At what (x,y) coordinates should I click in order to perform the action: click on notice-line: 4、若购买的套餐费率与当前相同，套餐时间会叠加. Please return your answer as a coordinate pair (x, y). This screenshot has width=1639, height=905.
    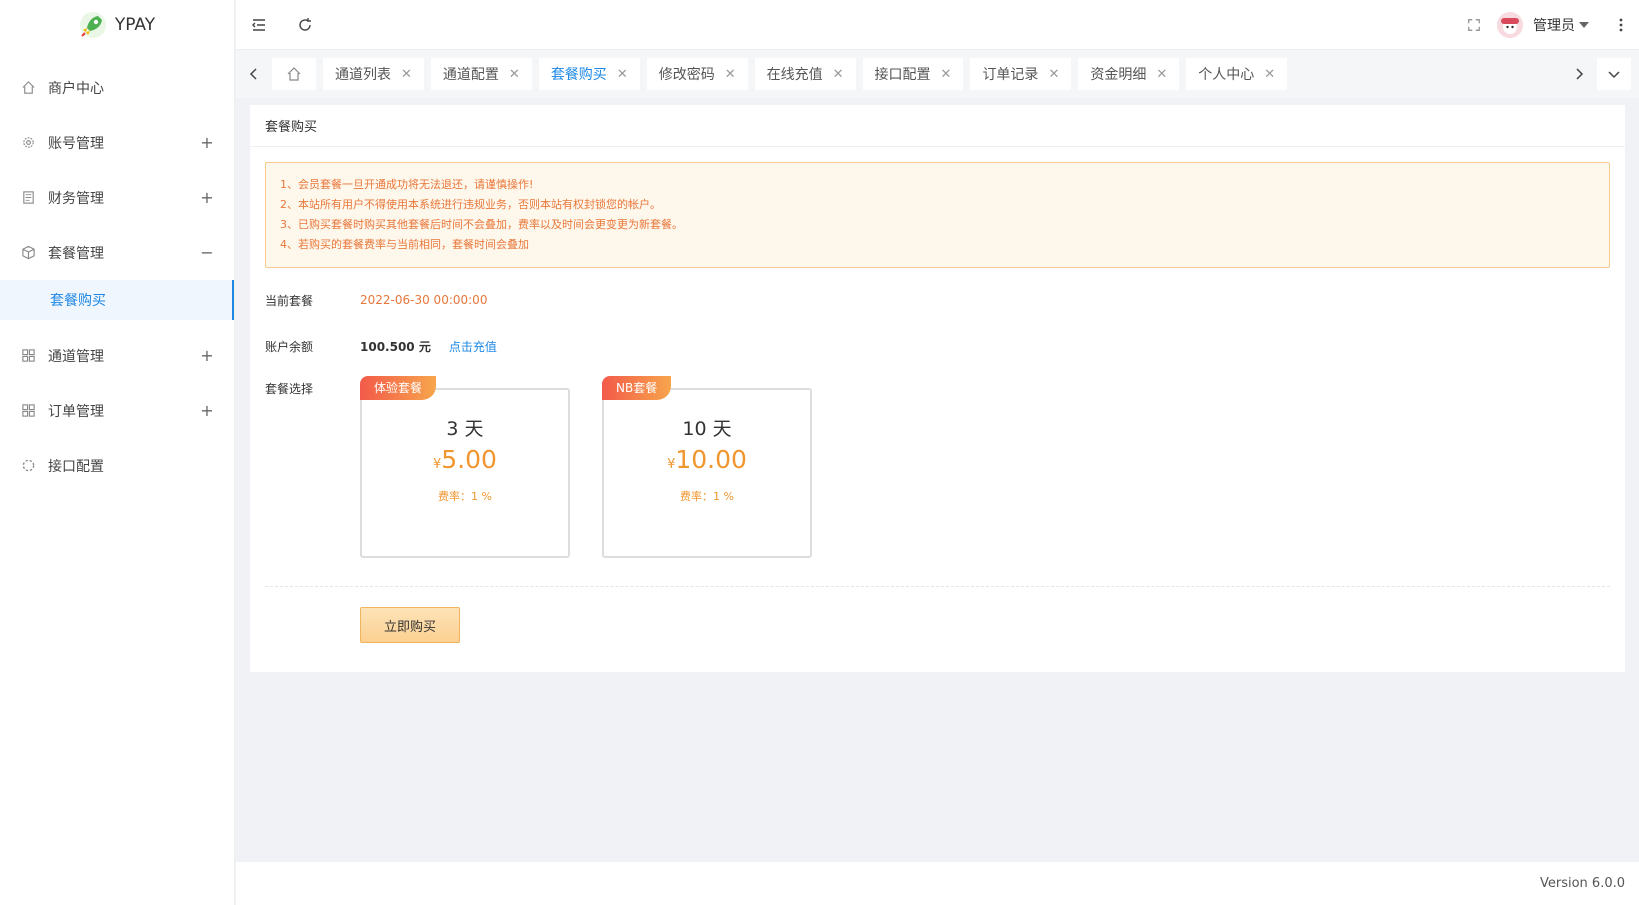
    Looking at the image, I should click on (404, 244).